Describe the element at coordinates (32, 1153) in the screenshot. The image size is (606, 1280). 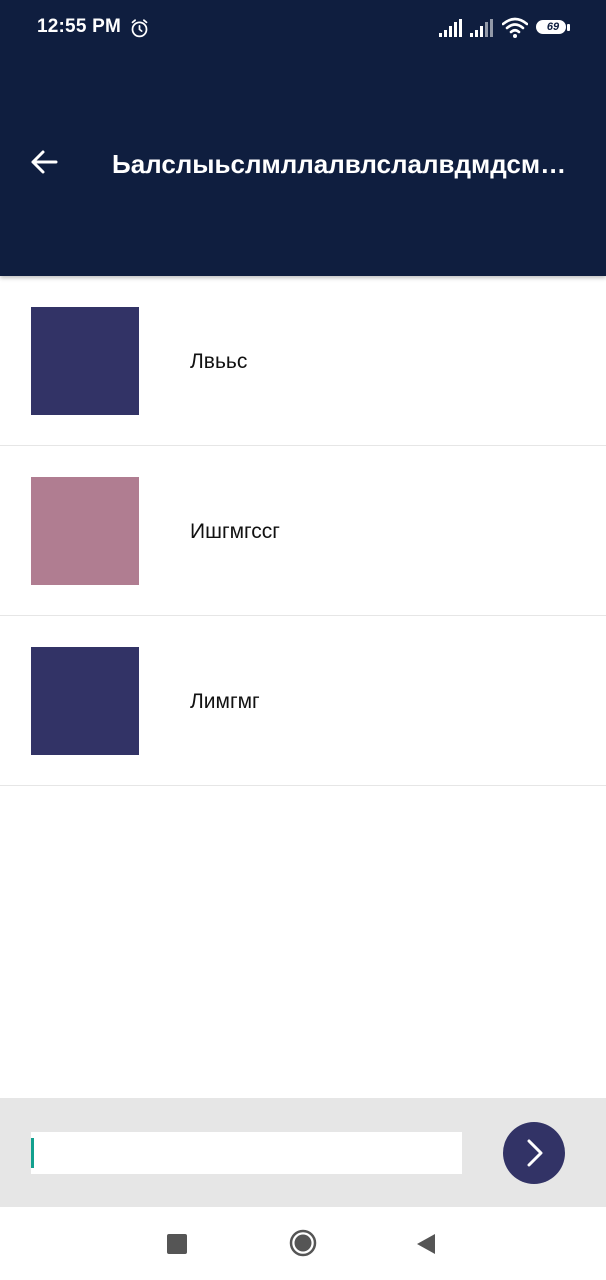
I see `text-cursor` at that location.